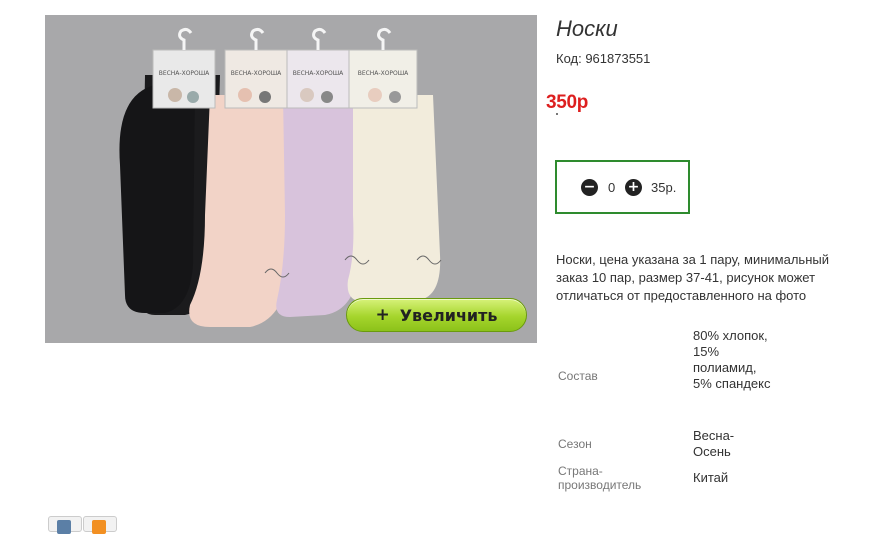 Image resolution: width=891 pixels, height=534 pixels. What do you see at coordinates (603, 58) in the screenshot?
I see `product-code: Код: 961873551` at bounding box center [603, 58].